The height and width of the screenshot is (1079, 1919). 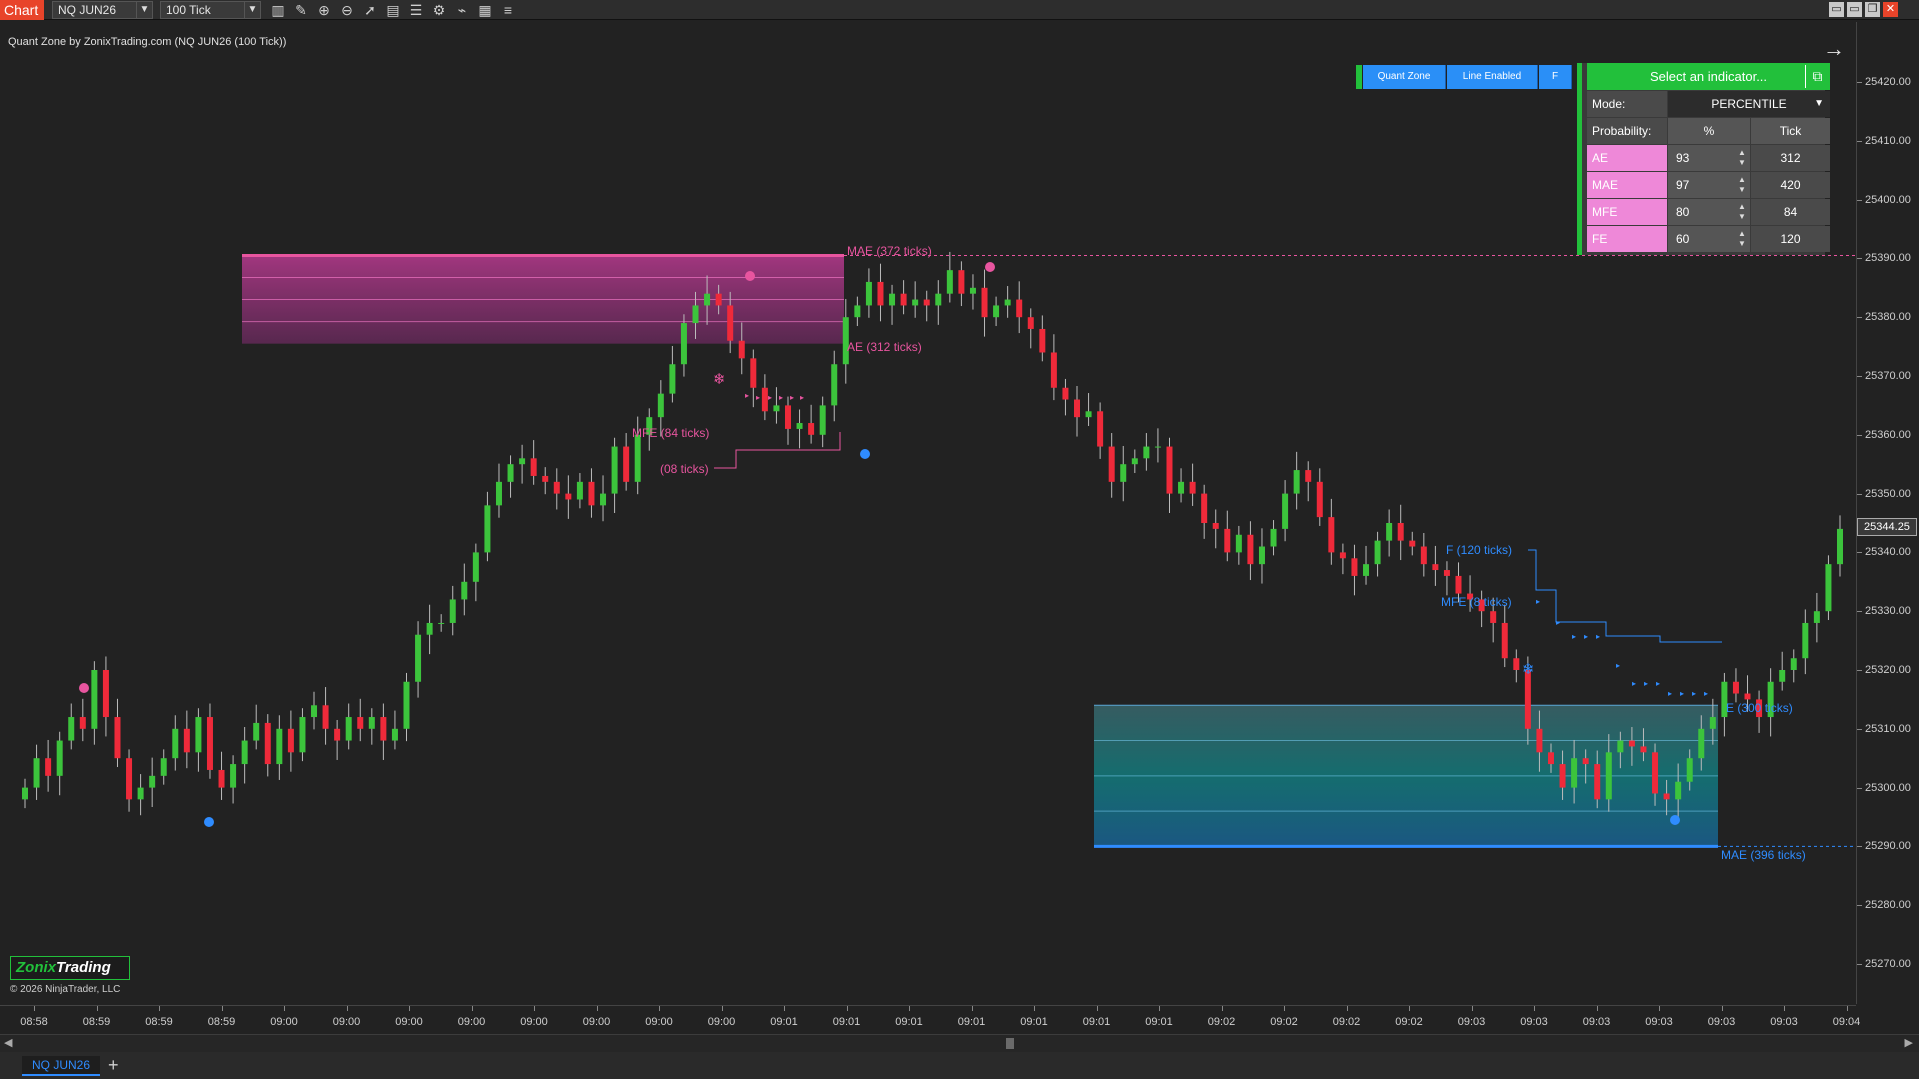 What do you see at coordinates (1888, 964) in the screenshot?
I see `price-label: 25270.00` at bounding box center [1888, 964].